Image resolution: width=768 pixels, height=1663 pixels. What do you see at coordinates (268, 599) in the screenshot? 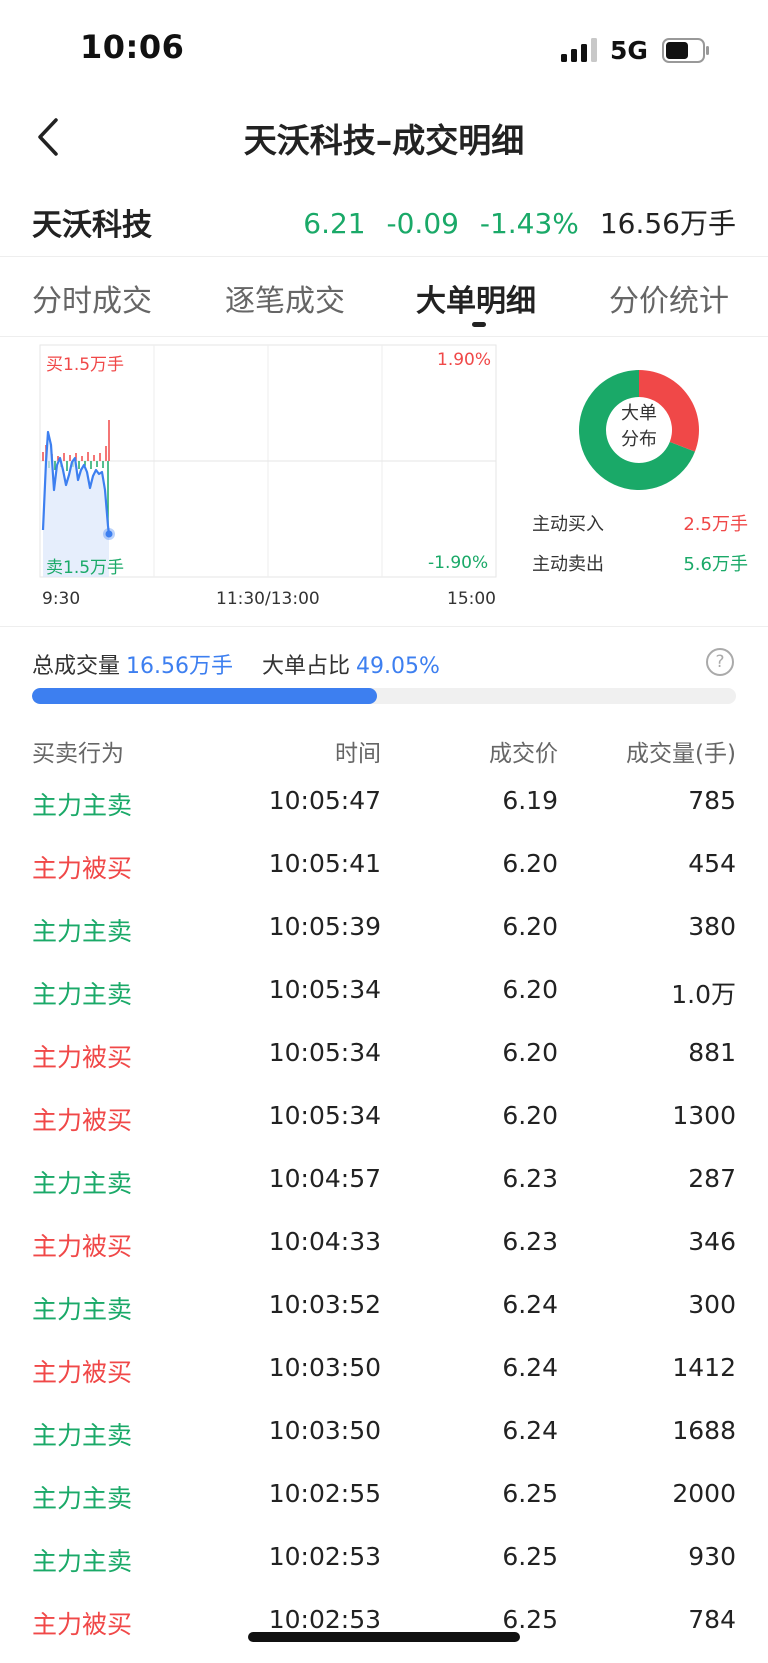
I see `x-axis-mid: 11:30/13:00` at bounding box center [268, 599].